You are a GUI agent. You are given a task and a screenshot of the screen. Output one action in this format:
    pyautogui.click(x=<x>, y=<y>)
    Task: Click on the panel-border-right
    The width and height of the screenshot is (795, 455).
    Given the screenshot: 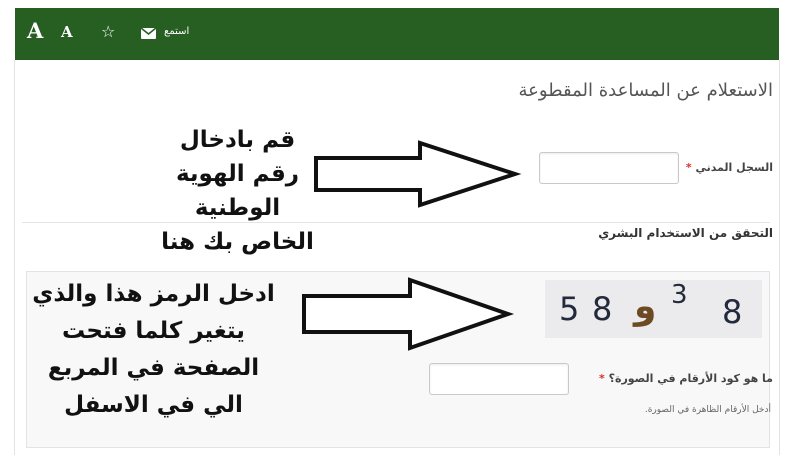 What is the action you would take?
    pyautogui.click(x=779, y=257)
    